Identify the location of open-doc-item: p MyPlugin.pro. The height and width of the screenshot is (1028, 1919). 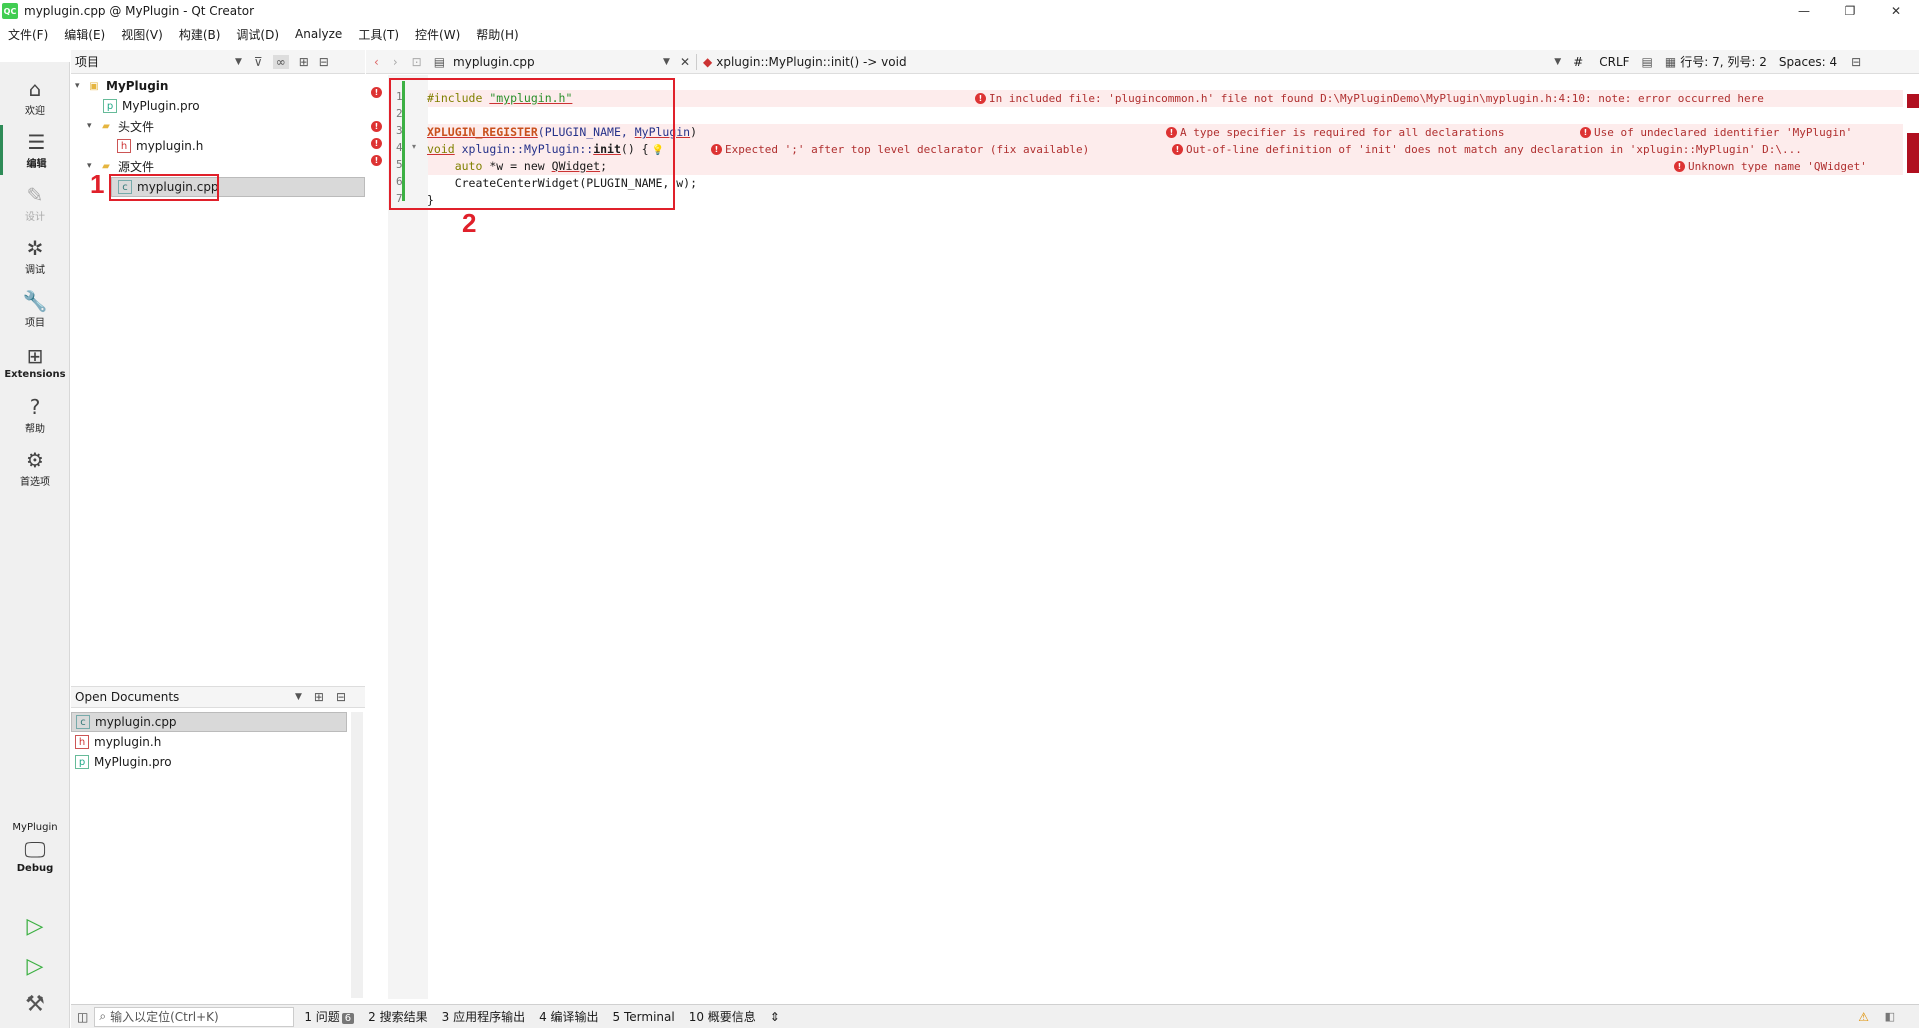
(123, 762).